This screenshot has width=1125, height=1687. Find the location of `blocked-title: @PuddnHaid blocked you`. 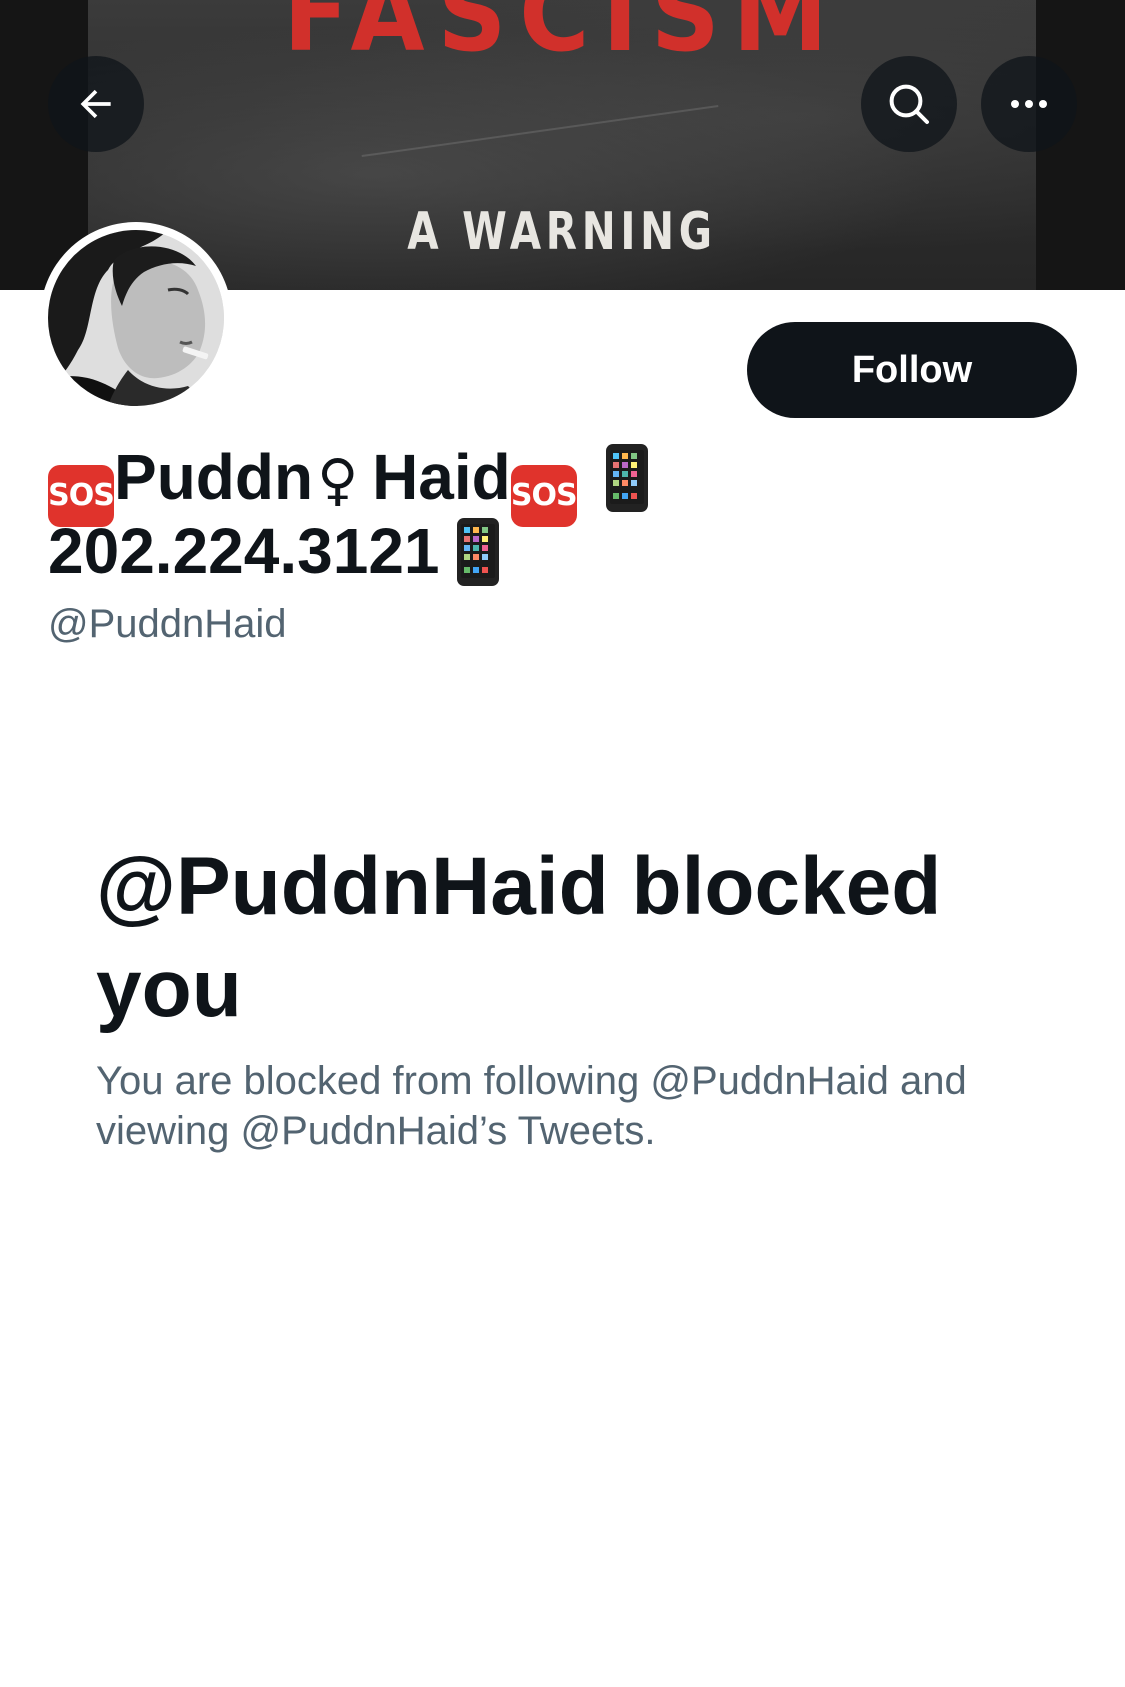

blocked-title: @PuddnHaid blocked you is located at coordinates (519, 937).